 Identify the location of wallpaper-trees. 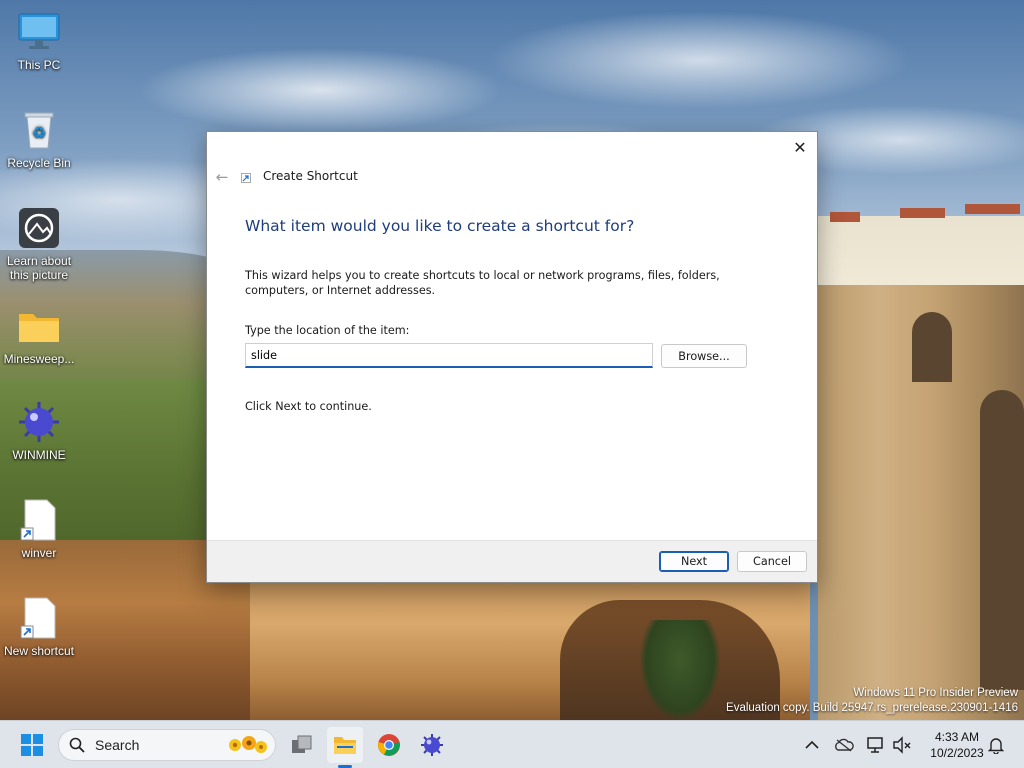
(680, 670).